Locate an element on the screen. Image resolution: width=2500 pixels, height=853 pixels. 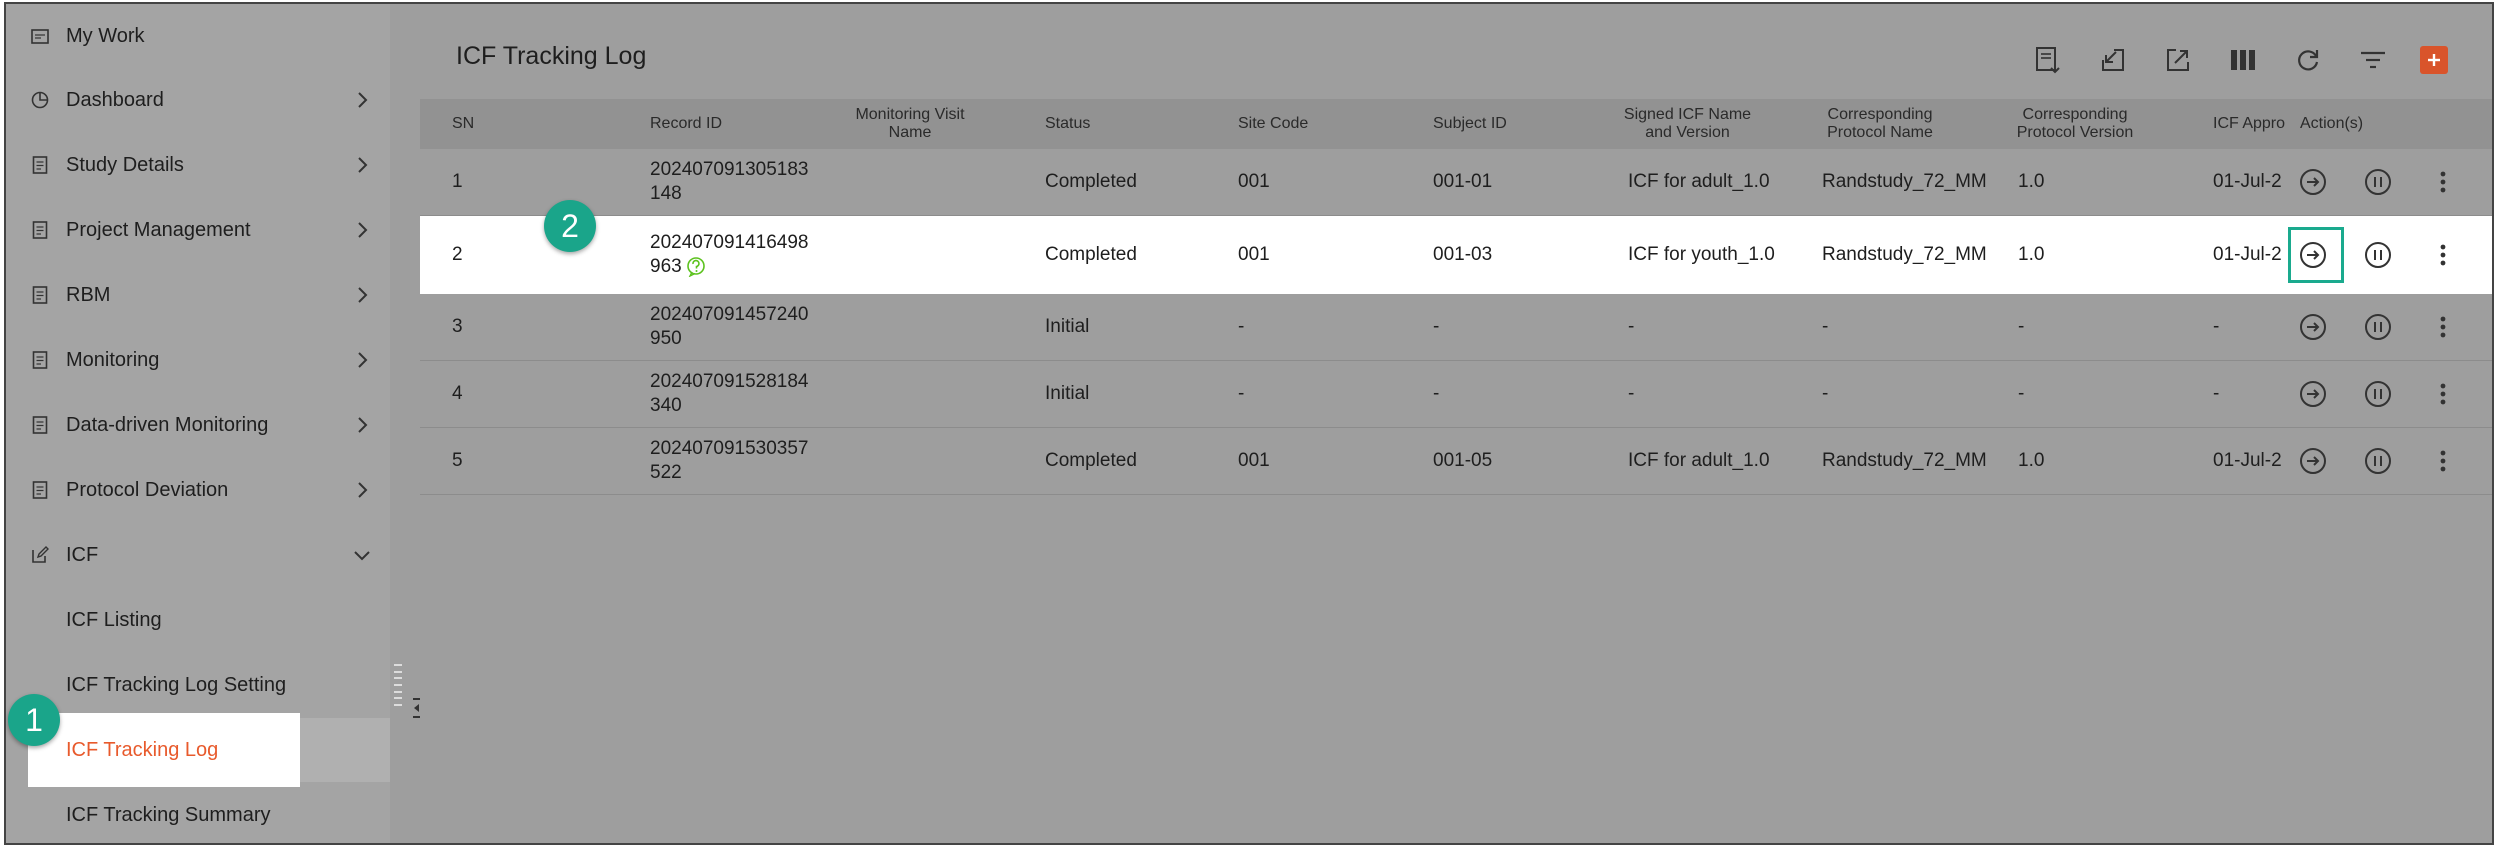
cell-subject-id: 001-01 is located at coordinates (1463, 181).